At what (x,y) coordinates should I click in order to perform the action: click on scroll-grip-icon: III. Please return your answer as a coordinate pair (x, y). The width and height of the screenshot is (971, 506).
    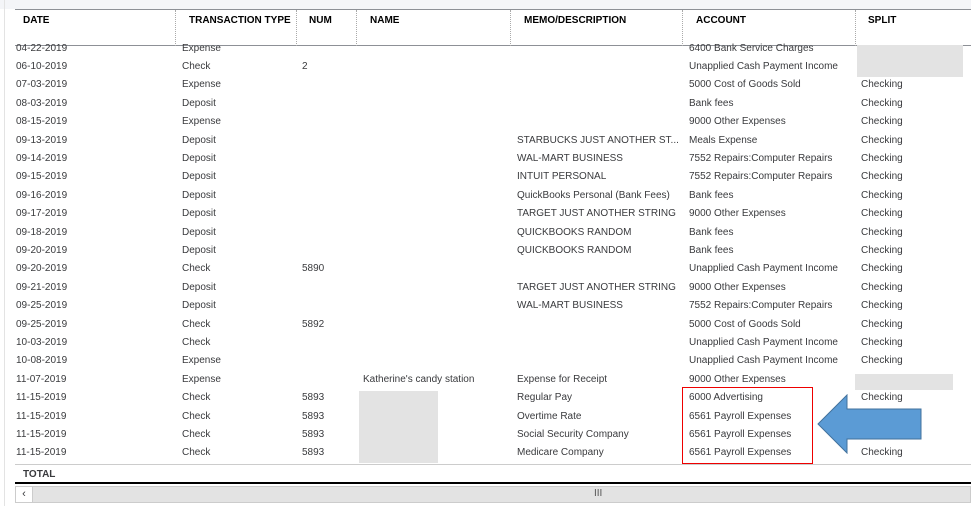
    Looking at the image, I should click on (598, 493).